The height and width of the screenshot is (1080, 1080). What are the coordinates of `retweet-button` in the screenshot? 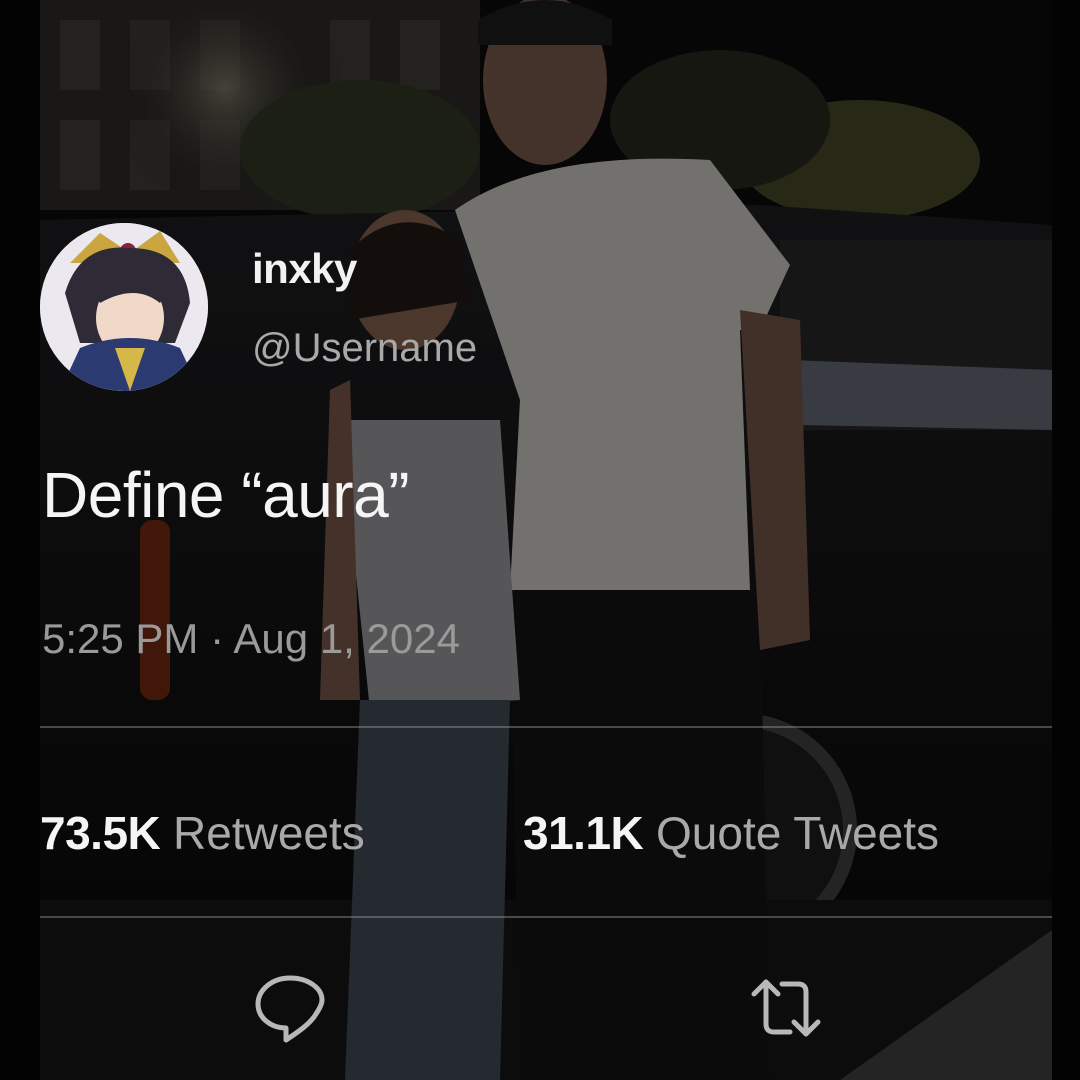 It's located at (786, 1008).